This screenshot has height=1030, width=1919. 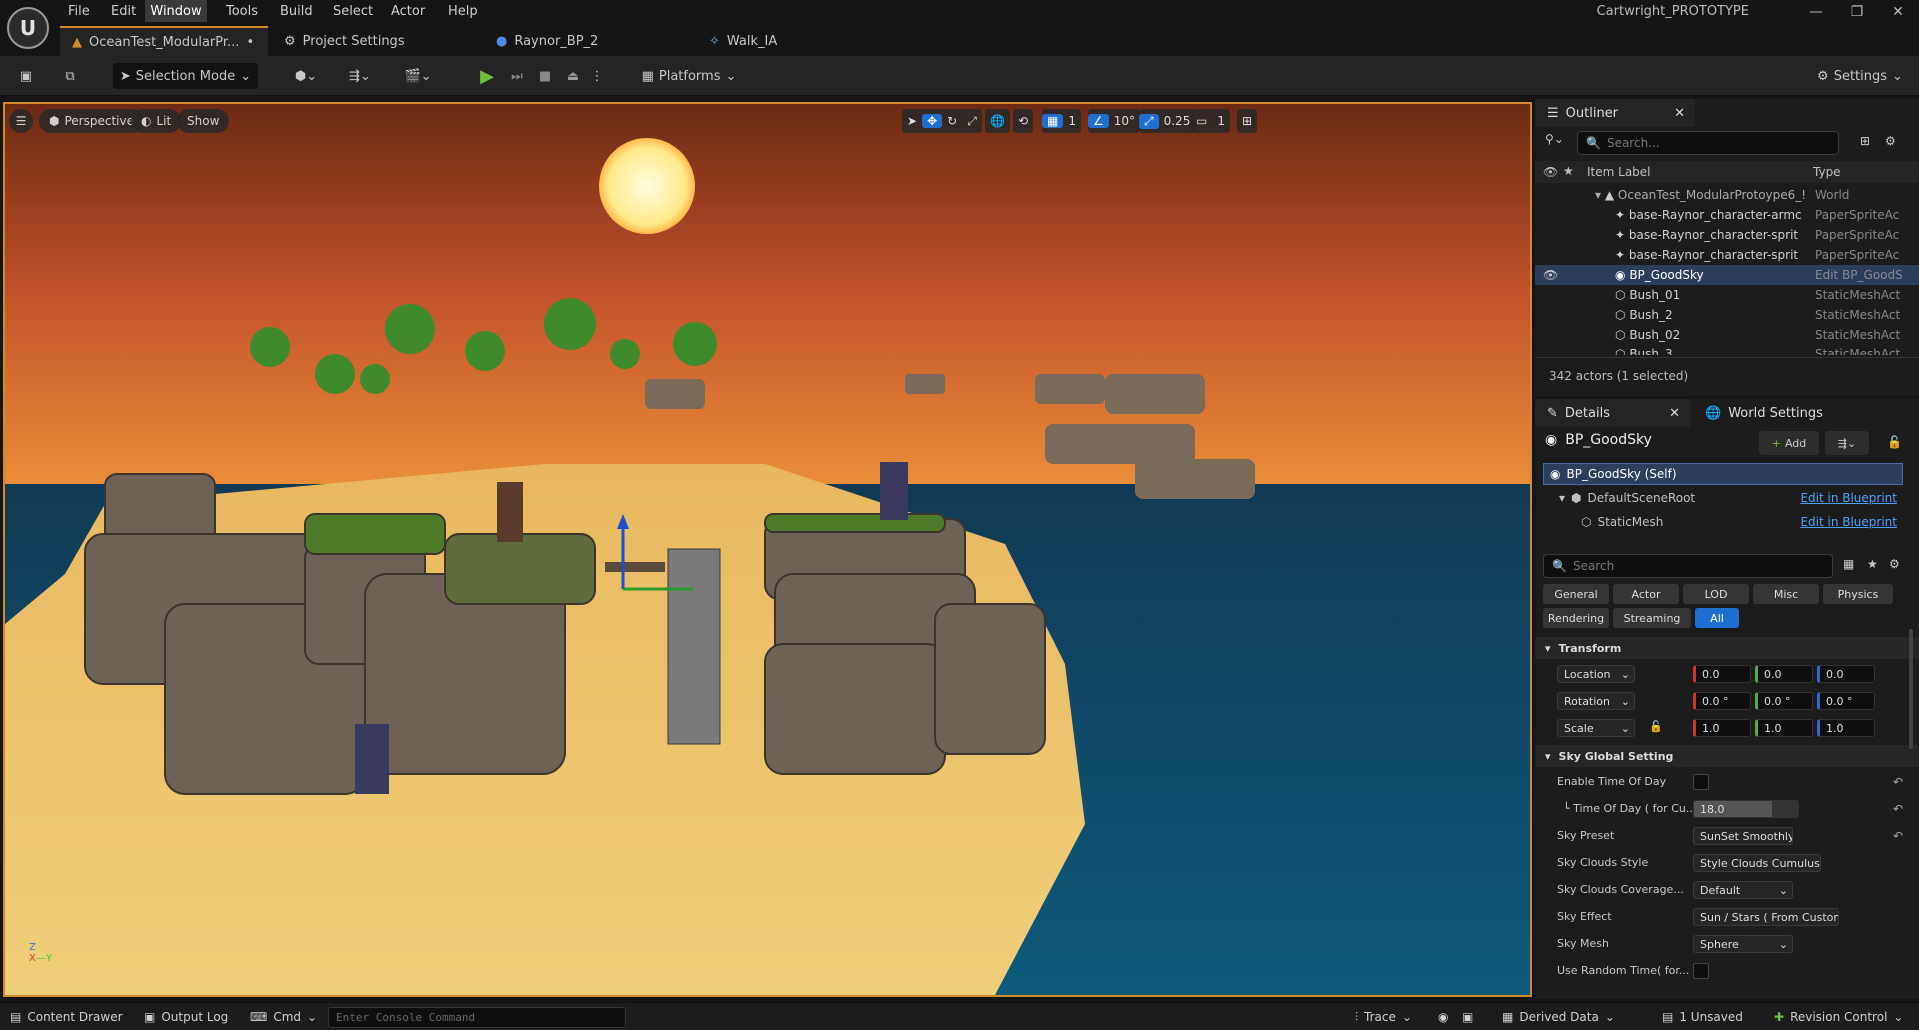 What do you see at coordinates (1838, 1017) in the screenshot?
I see `revision-control-dropdown: ✚ Revision Control ⌄` at bounding box center [1838, 1017].